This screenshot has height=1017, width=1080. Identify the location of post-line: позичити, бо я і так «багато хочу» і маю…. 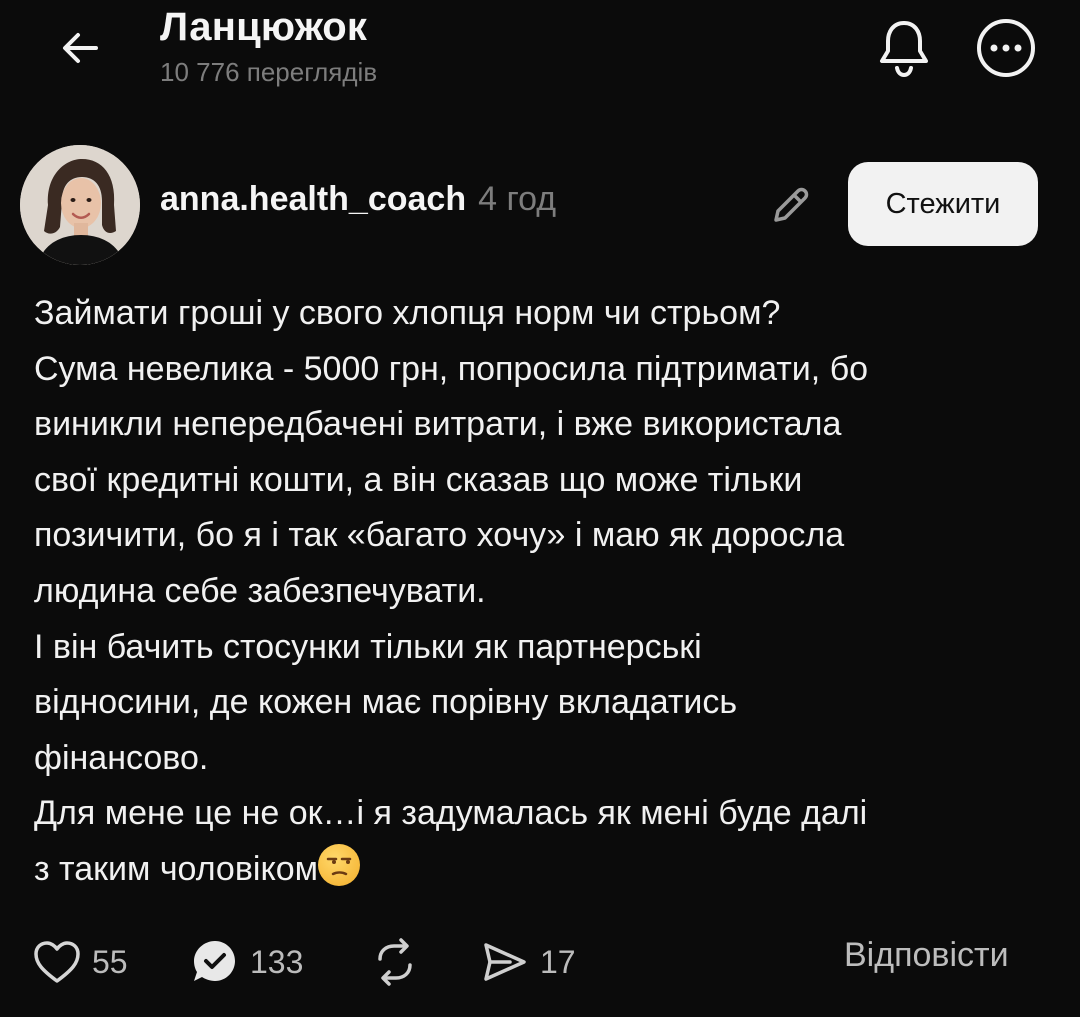
(439, 535).